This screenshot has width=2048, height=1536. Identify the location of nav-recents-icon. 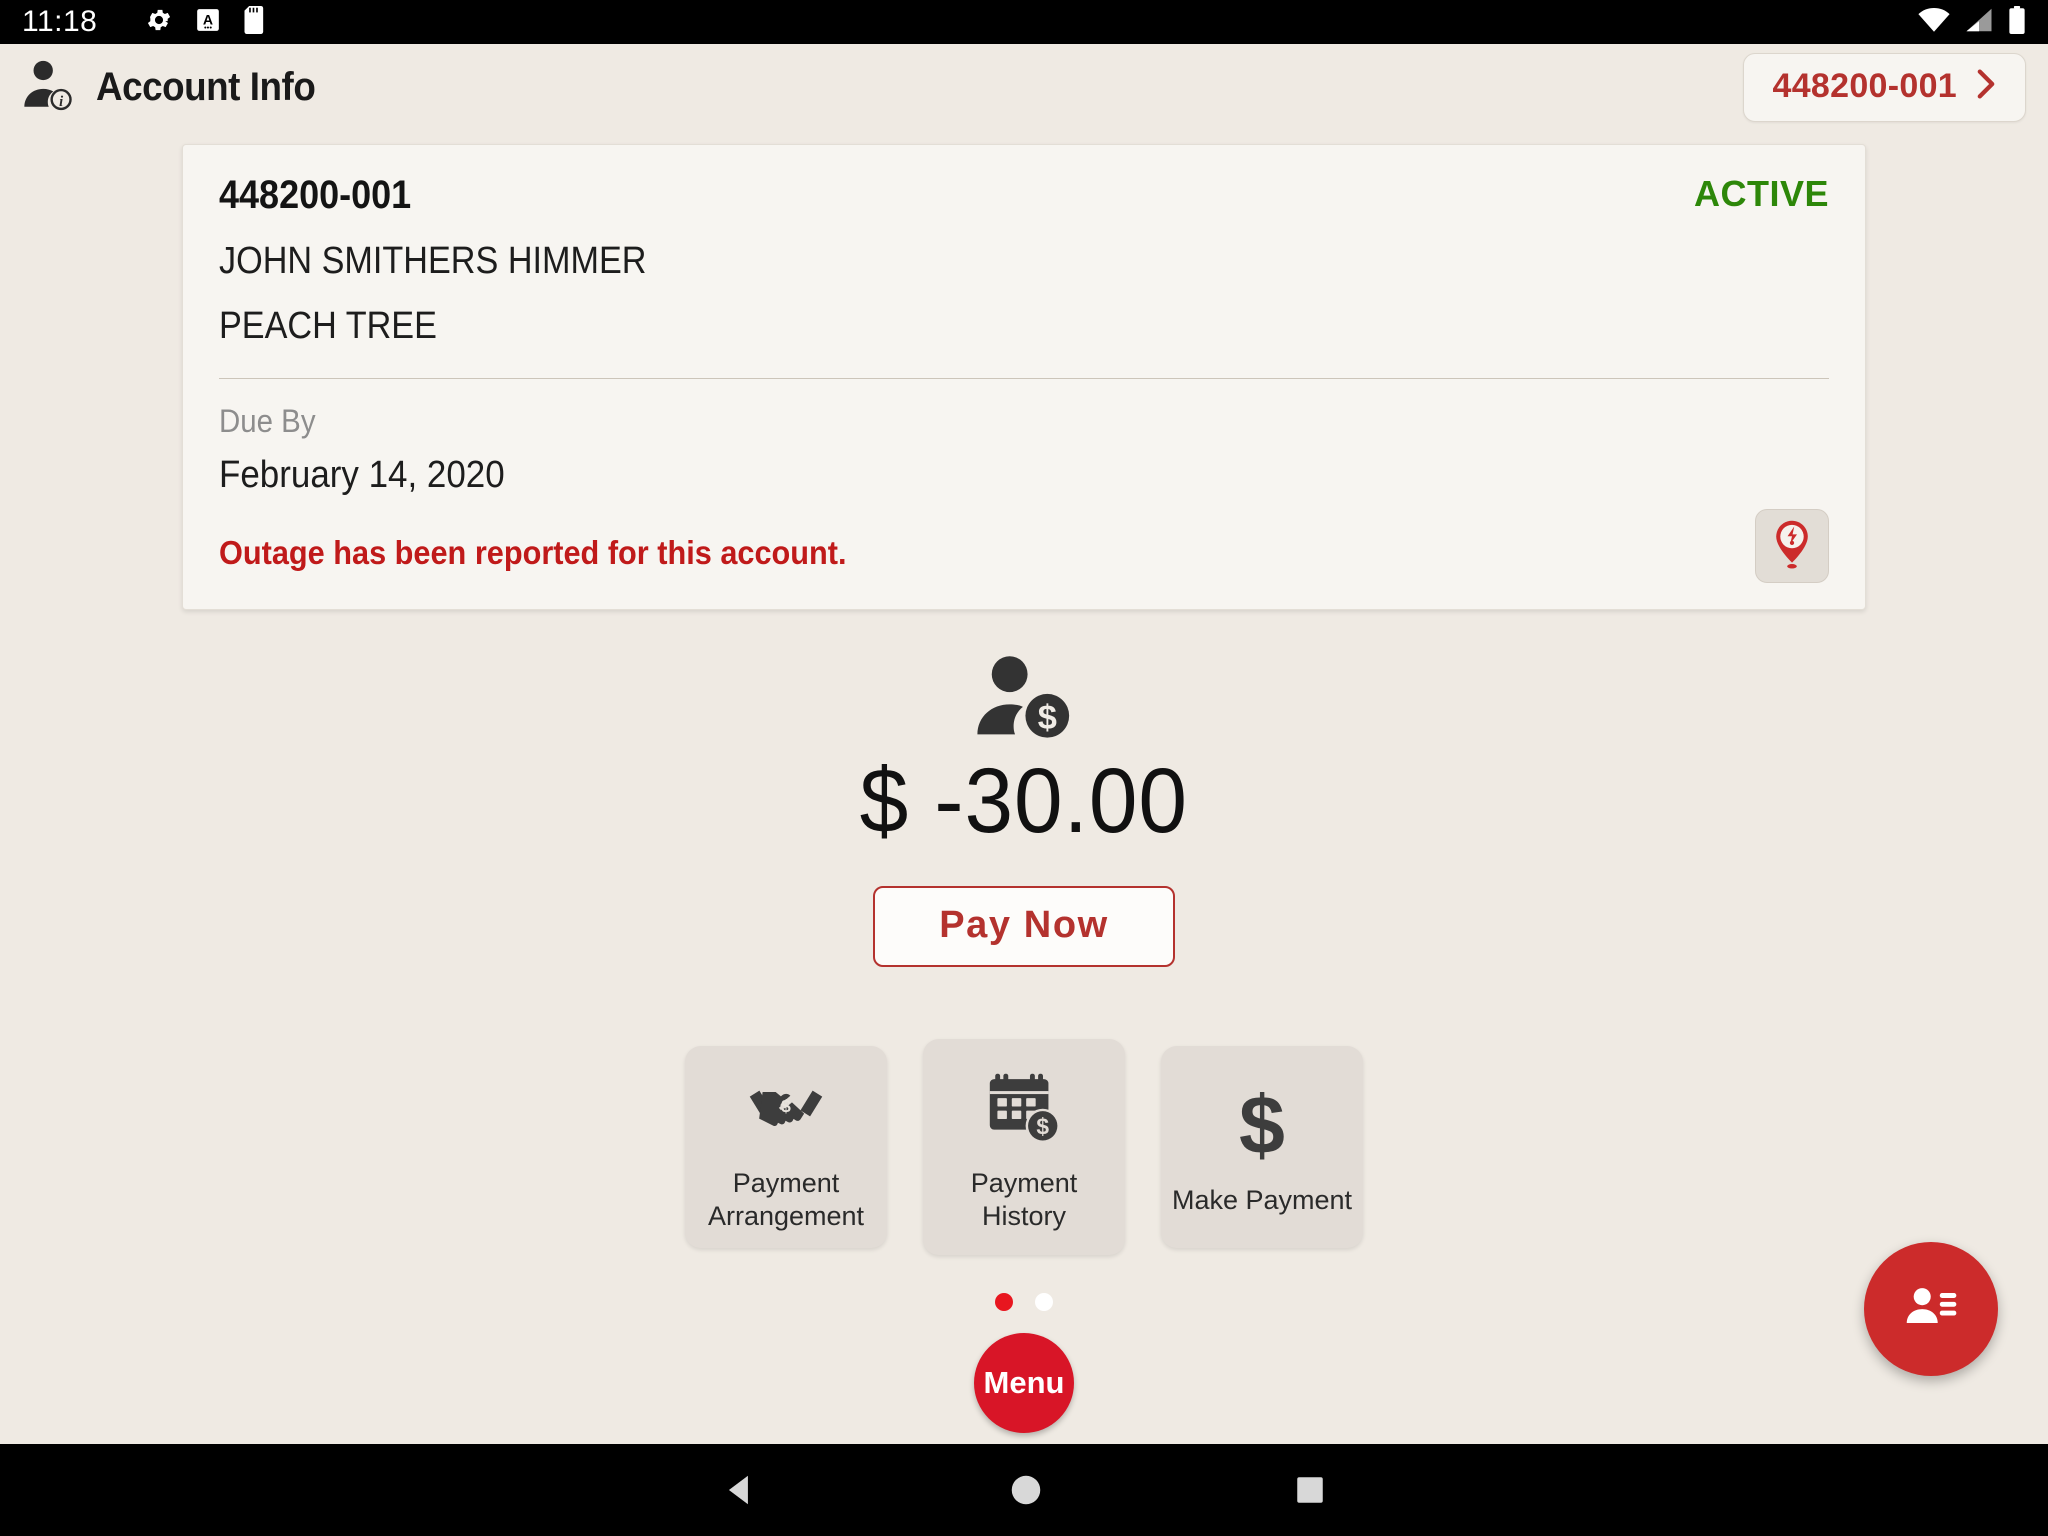
(1310, 1490).